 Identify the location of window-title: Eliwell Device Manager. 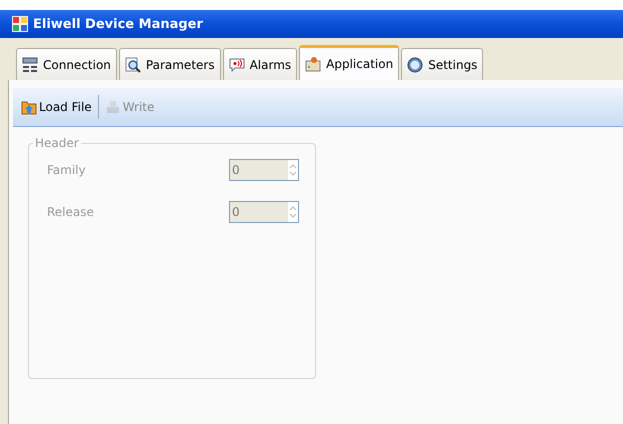
(118, 24).